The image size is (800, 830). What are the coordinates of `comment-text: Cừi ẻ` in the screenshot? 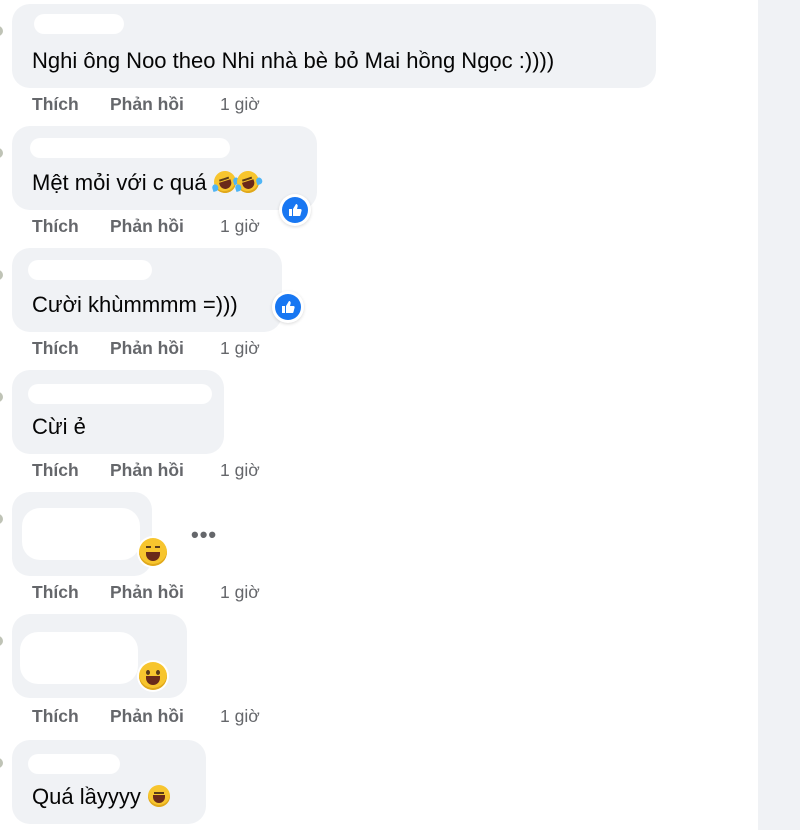 It's located at (59, 426).